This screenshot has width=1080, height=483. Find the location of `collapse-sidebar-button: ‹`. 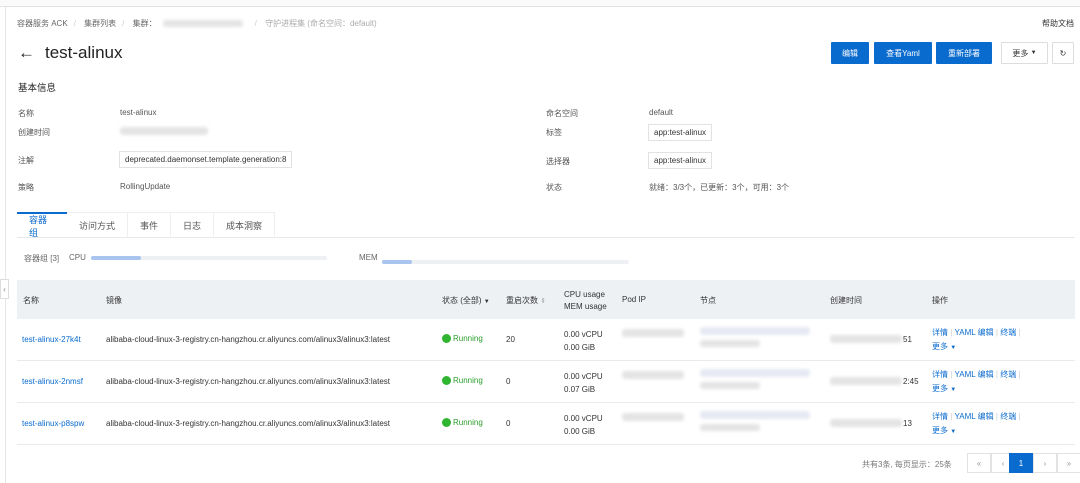

collapse-sidebar-button: ‹ is located at coordinates (4, 289).